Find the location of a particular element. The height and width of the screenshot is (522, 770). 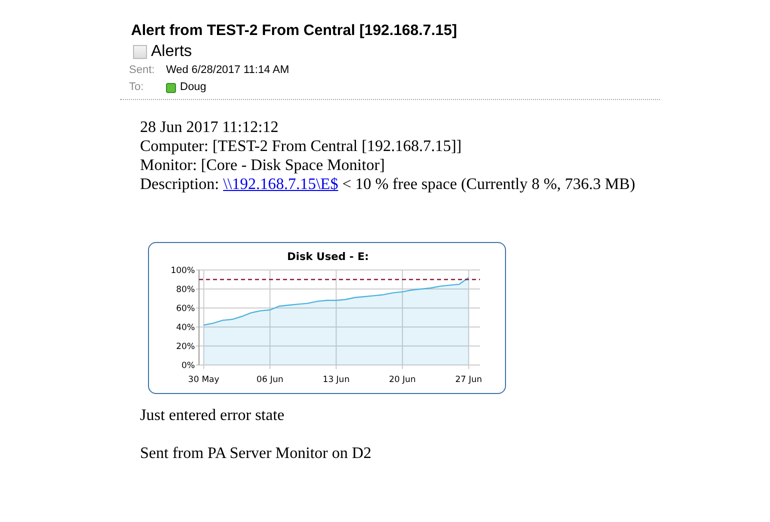

body-line: 28 Jun 2017 11:12:12 is located at coordinates (210, 127).